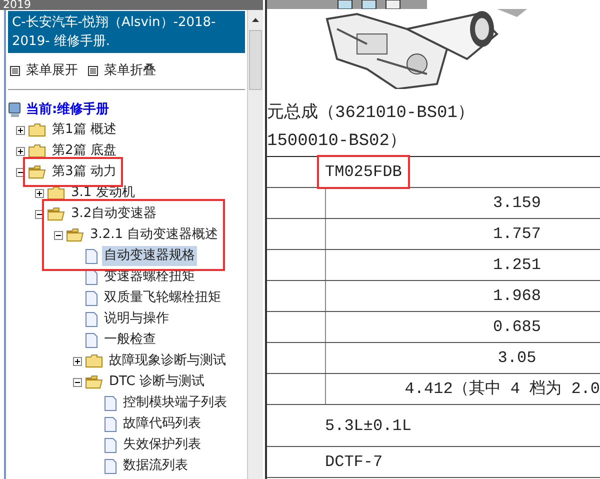 This screenshot has height=479, width=600. I want to click on scrollbar, so click(255, 244).